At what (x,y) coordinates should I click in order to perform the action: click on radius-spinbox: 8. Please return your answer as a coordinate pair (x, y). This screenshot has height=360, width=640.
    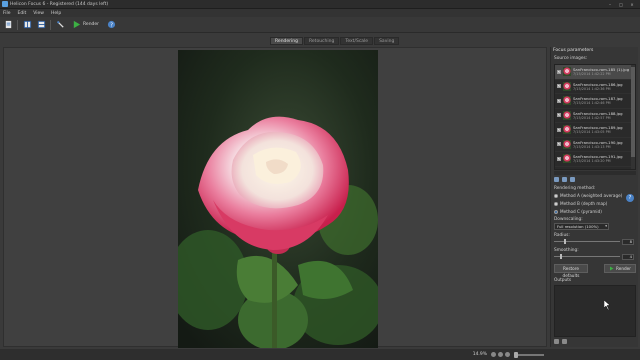
    Looking at the image, I should click on (628, 241).